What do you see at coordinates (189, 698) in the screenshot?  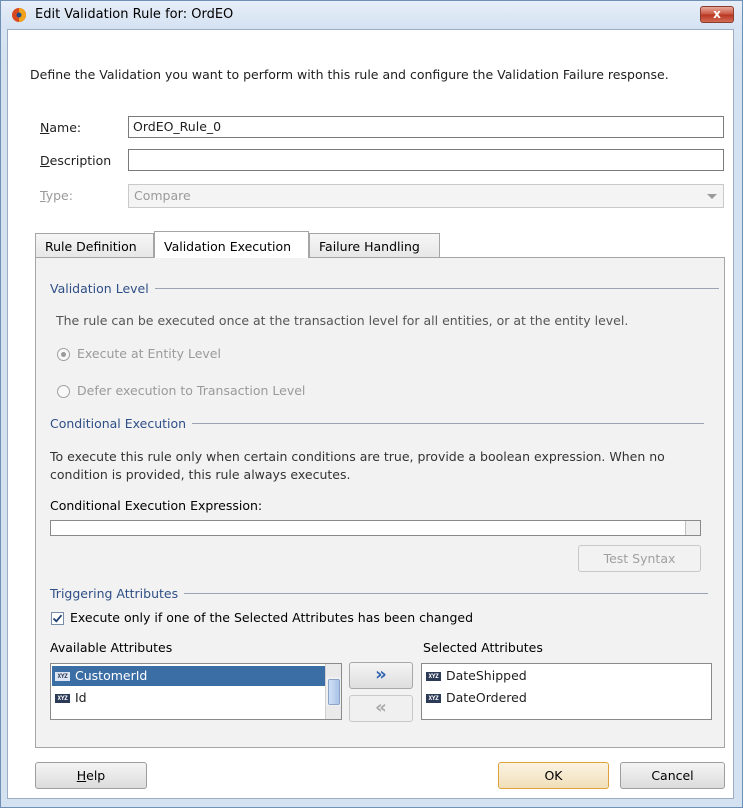 I see `list-item: XYZ Id` at bounding box center [189, 698].